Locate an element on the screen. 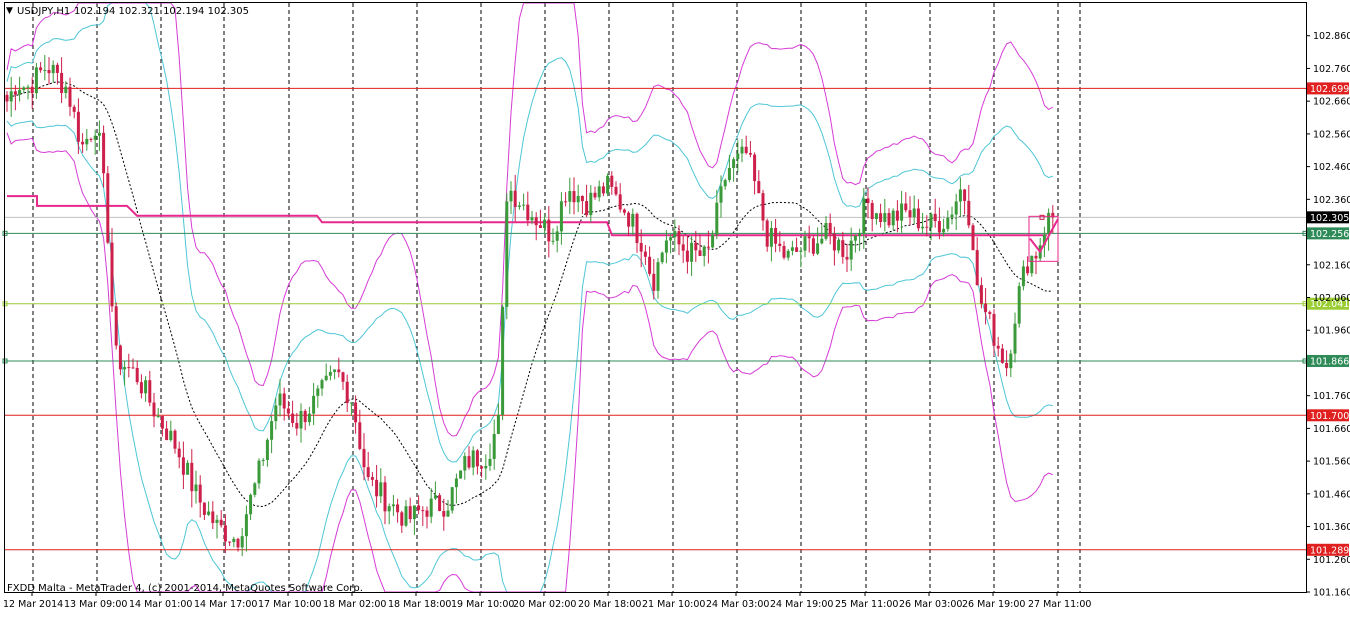 This screenshot has width=1350, height=617. y-tick-label: 102.860 is located at coordinates (1331, 36).